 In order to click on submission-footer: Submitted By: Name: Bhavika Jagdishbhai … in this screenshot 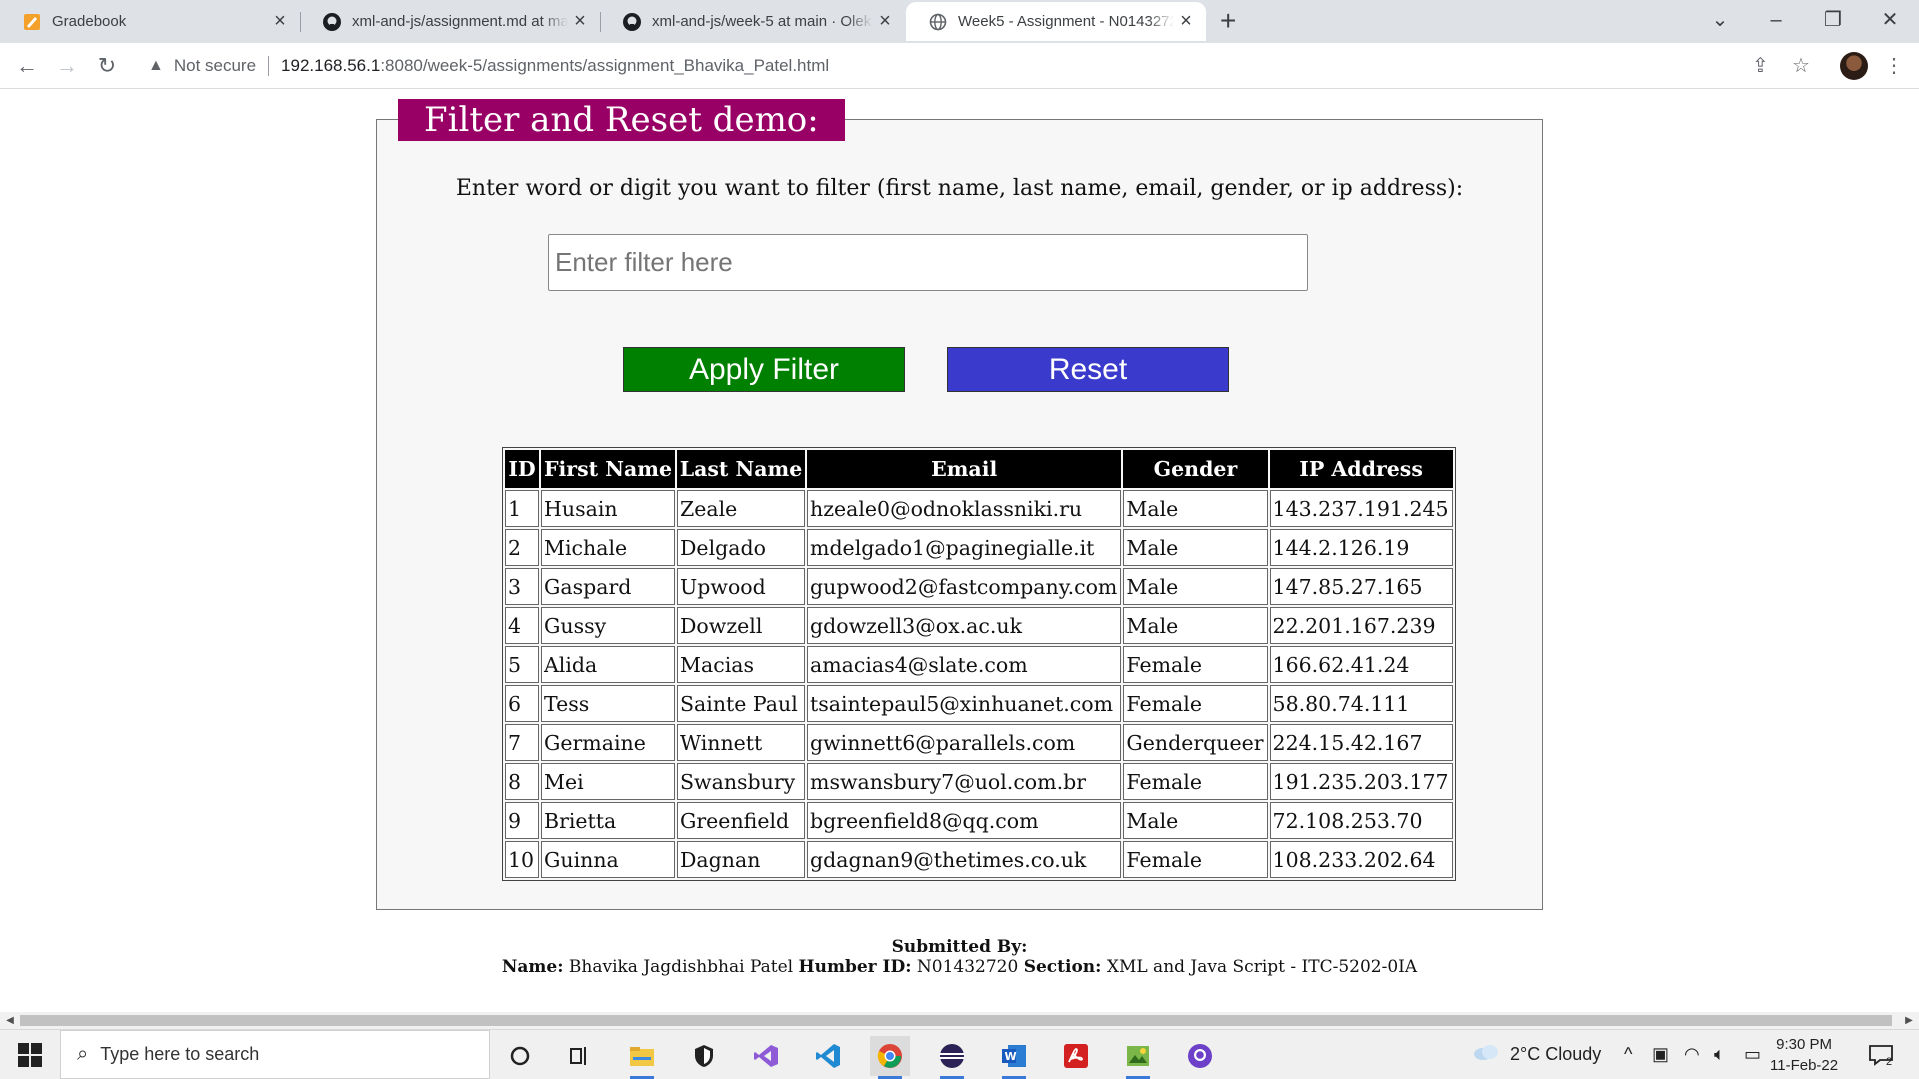, I will do `click(959, 957)`.